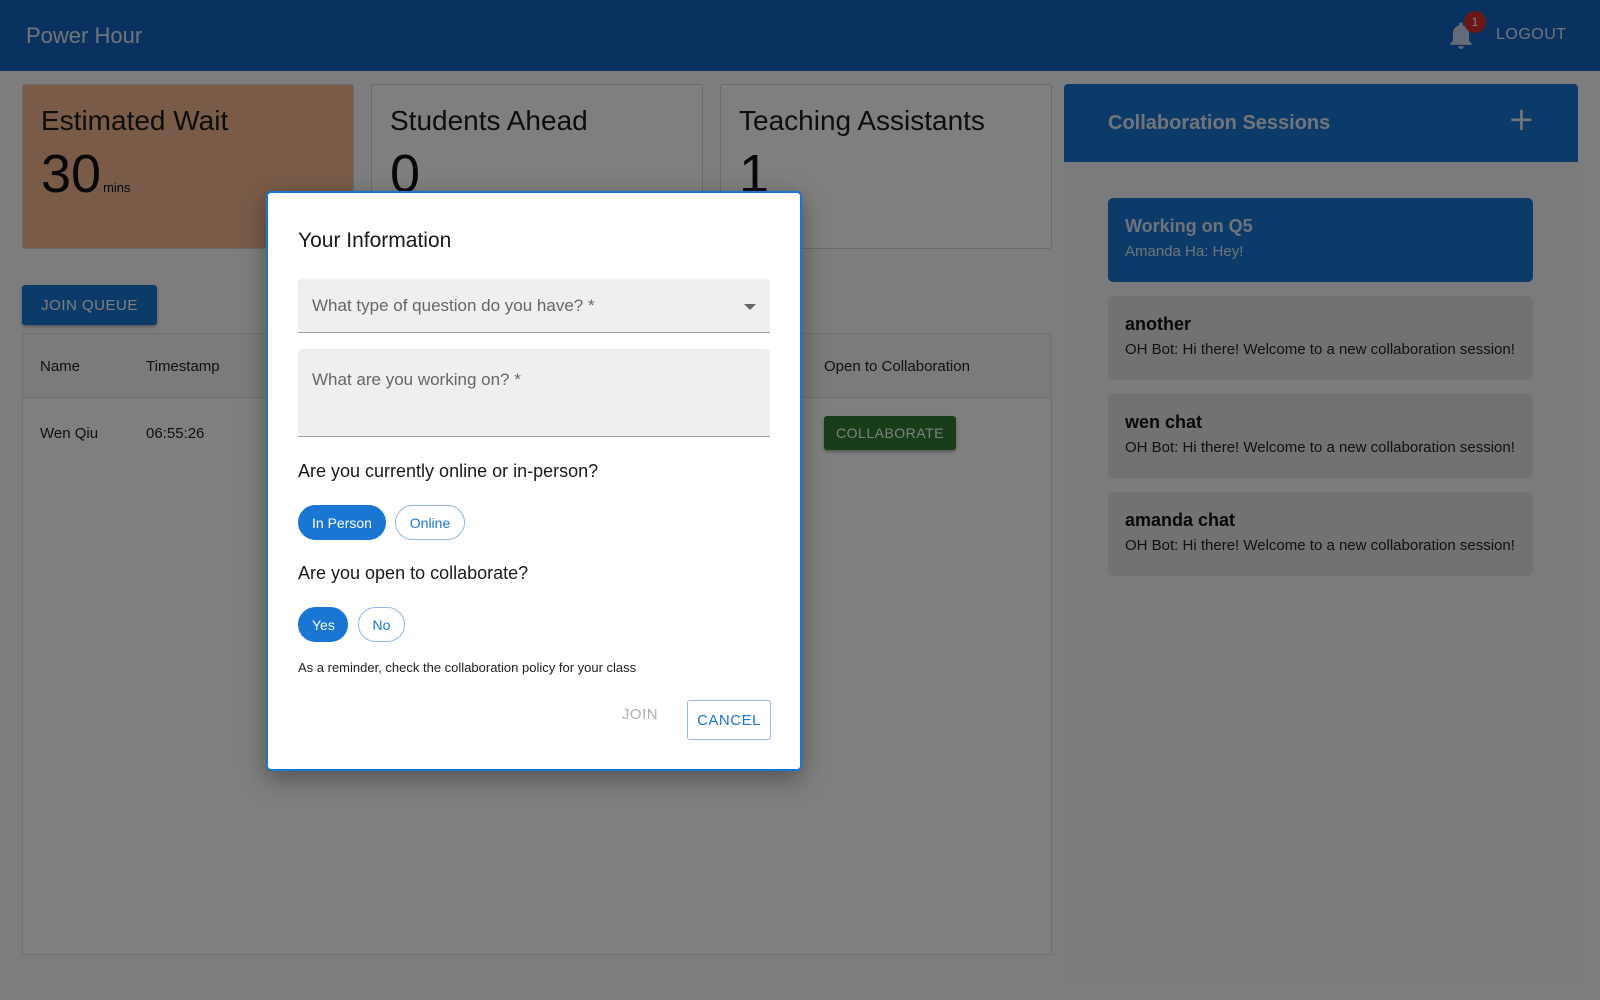 Image resolution: width=1600 pixels, height=1000 pixels. Describe the element at coordinates (430, 522) in the screenshot. I see `online-chip: Online` at that location.